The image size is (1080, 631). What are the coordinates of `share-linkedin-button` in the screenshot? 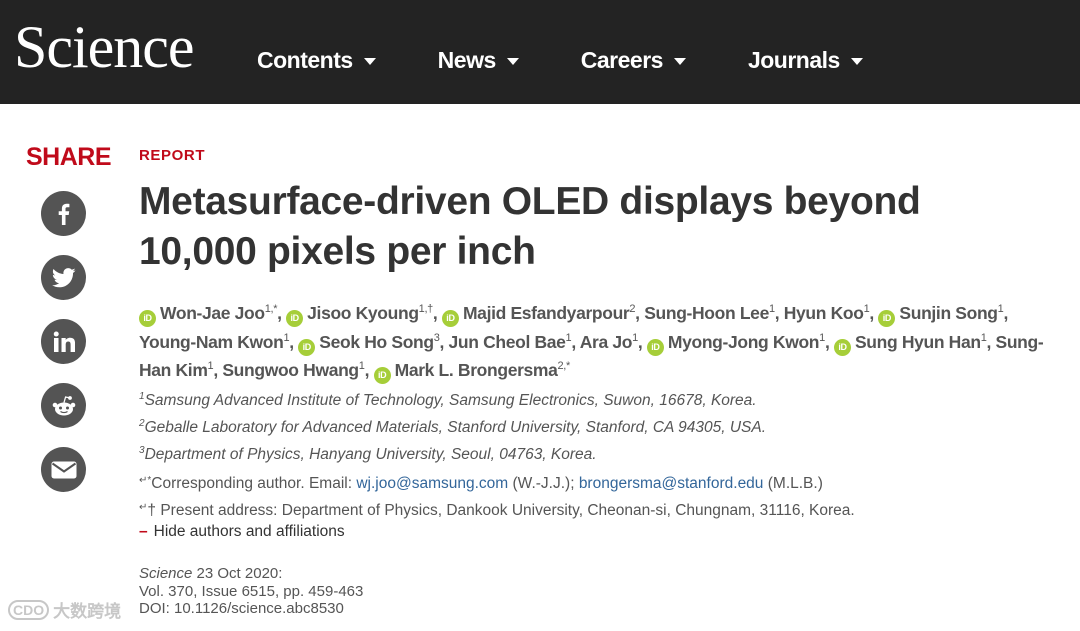 It's located at (63, 341).